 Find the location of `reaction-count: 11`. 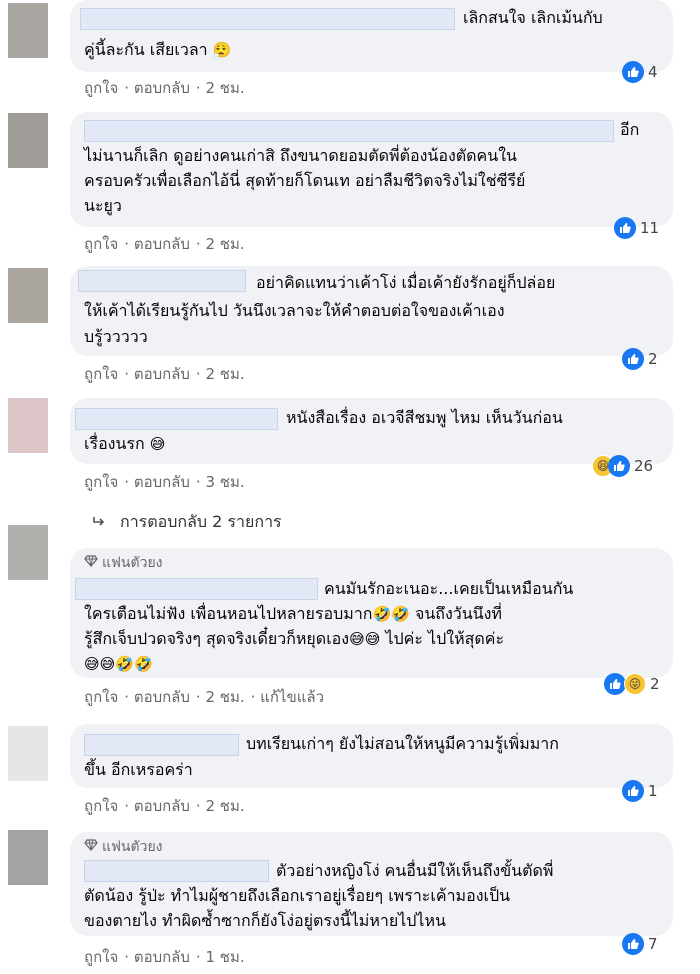

reaction-count: 11 is located at coordinates (650, 228).